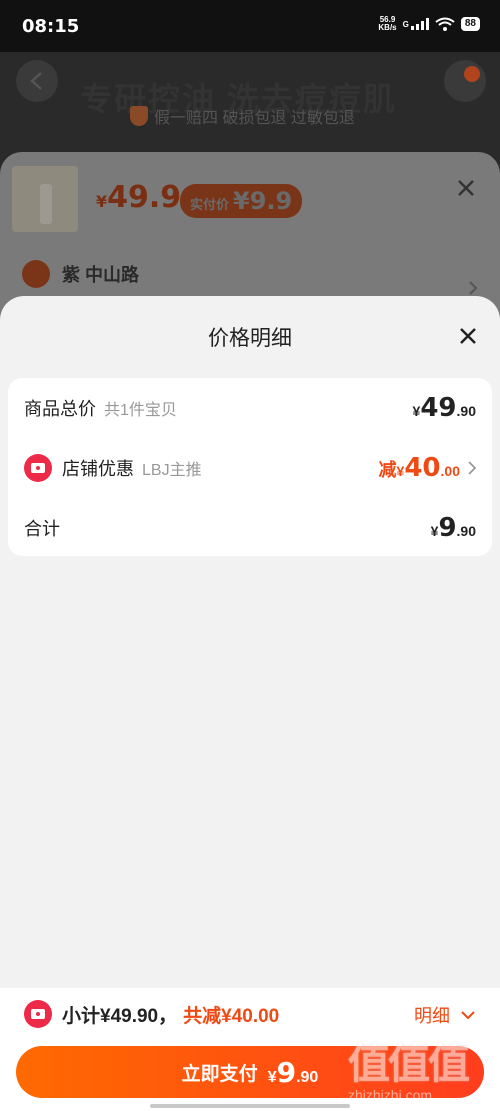 This screenshot has width=500, height=1111. I want to click on back-button, so click(37, 81).